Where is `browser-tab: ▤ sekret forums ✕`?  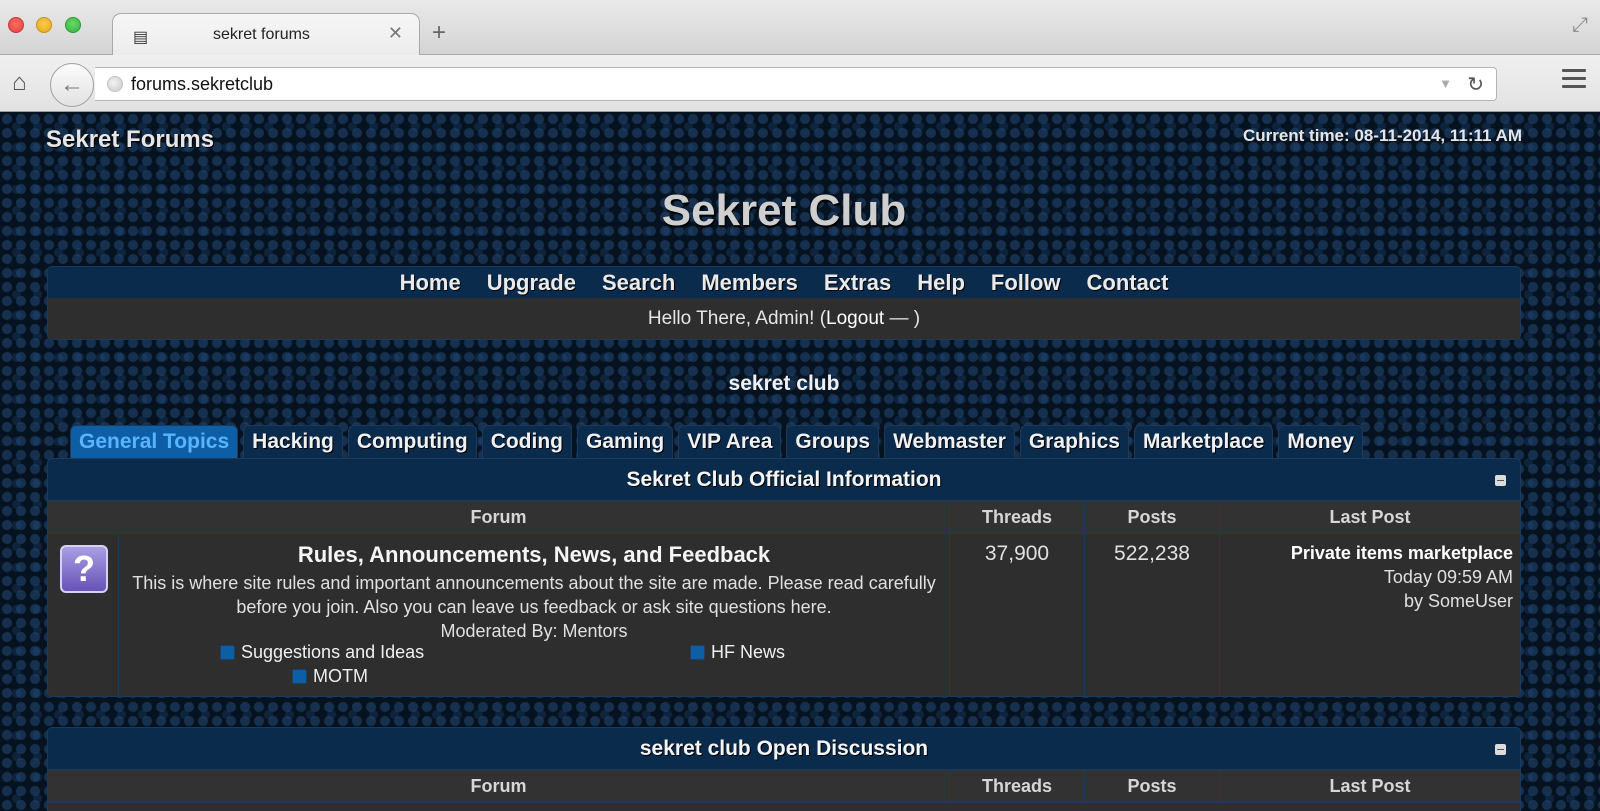 browser-tab: ▤ sekret forums ✕ is located at coordinates (266, 34).